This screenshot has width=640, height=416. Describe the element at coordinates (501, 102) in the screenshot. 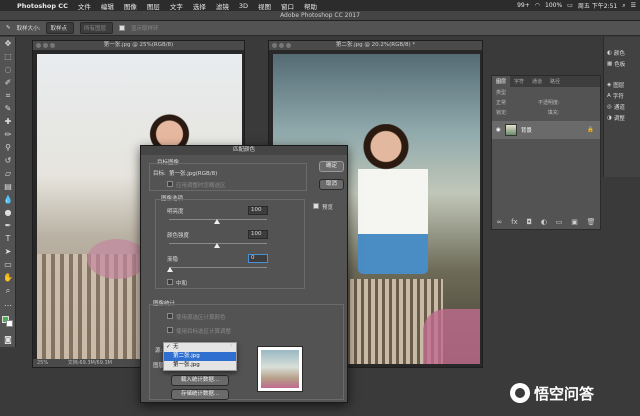

I see `blend-mode-select: 正常` at that location.